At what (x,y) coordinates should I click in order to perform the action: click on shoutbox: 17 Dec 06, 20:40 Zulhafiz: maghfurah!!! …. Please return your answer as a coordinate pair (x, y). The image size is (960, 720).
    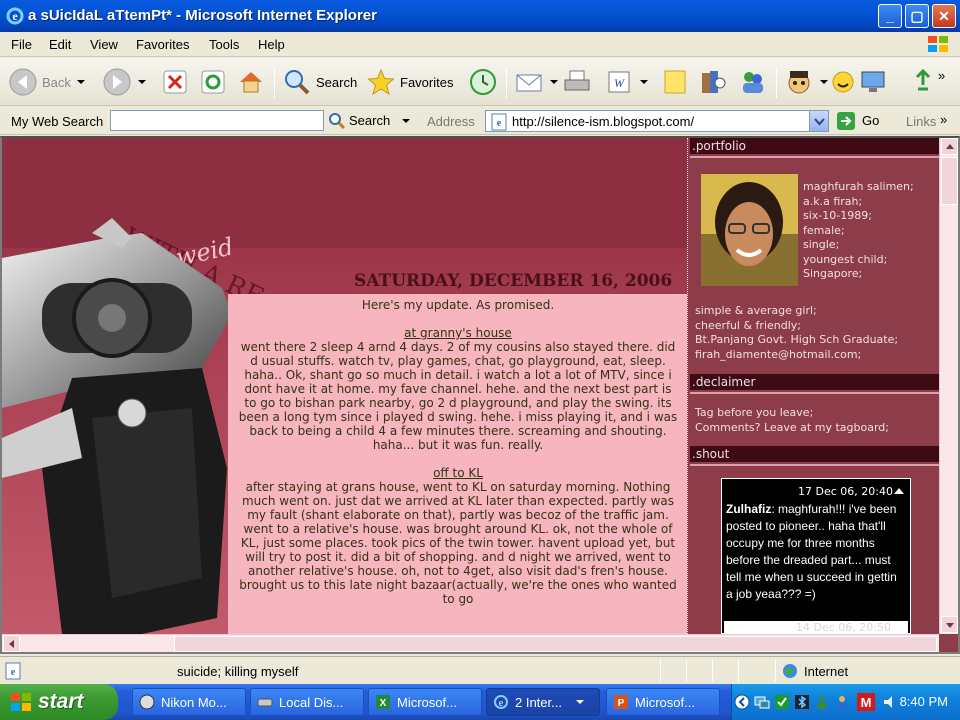
    Looking at the image, I should click on (816, 556).